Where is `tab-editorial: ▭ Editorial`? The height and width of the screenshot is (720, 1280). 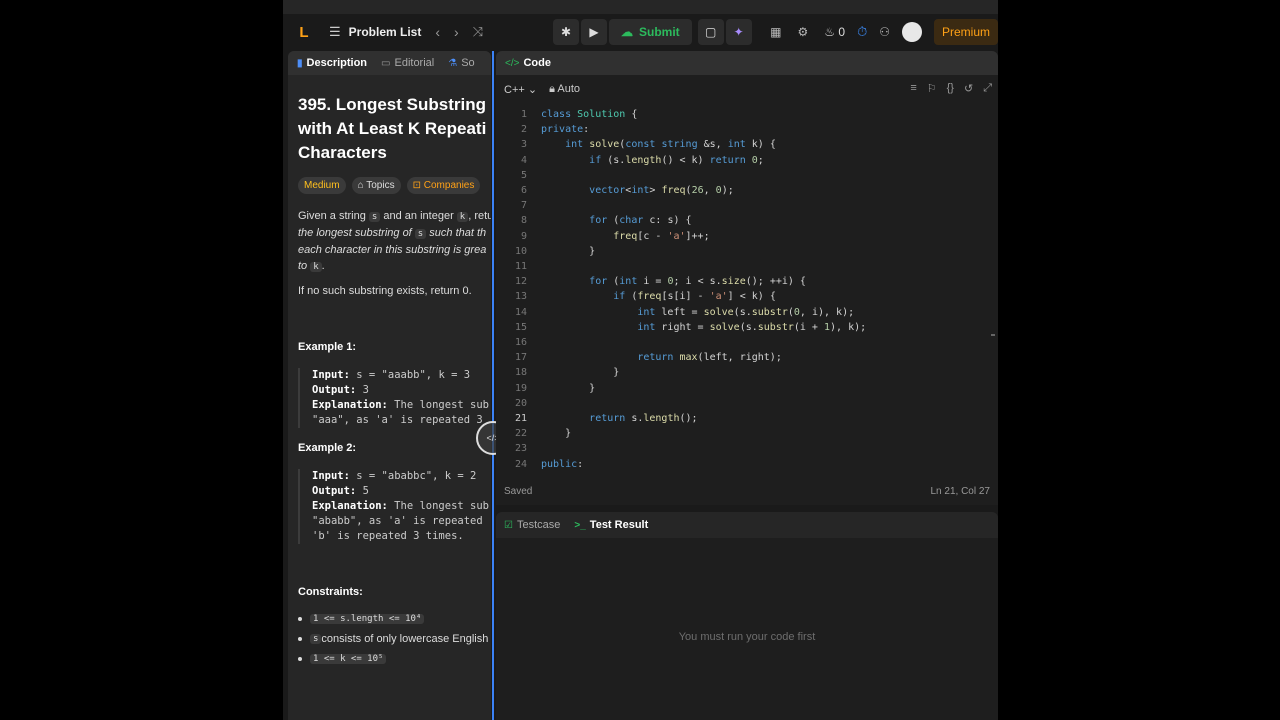 tab-editorial: ▭ Editorial is located at coordinates (407, 63).